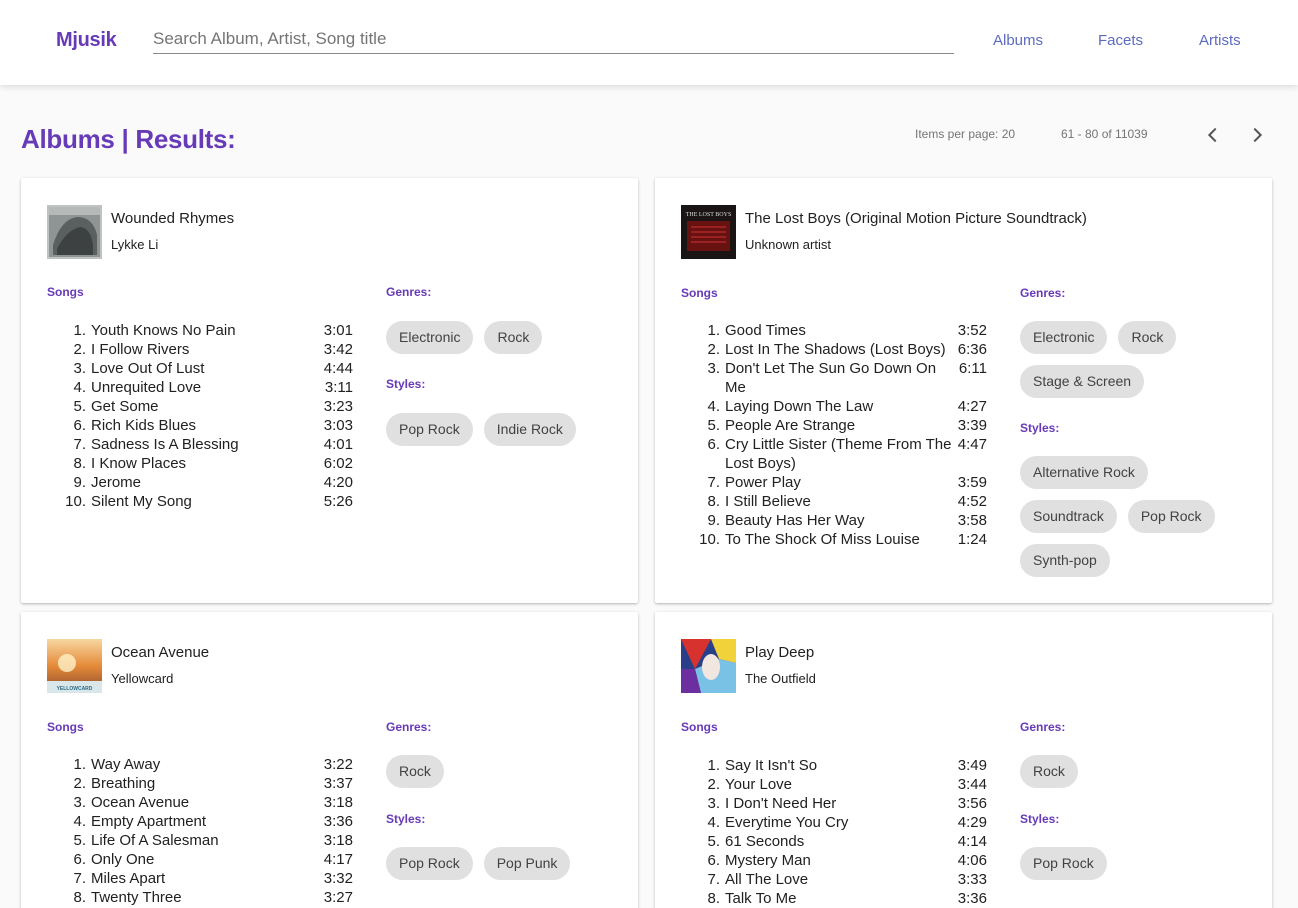 Image resolution: width=1298 pixels, height=908 pixels. I want to click on brand-logo: Mjusik, so click(86, 40).